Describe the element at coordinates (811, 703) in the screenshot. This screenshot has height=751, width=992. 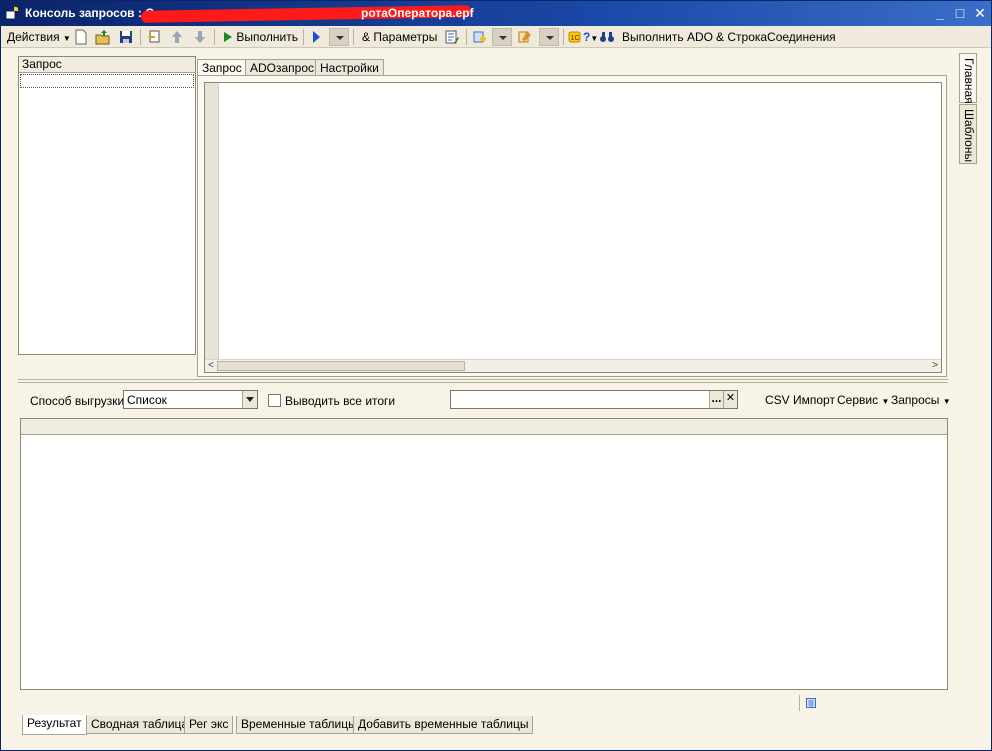
I see `calculator-icon` at that location.